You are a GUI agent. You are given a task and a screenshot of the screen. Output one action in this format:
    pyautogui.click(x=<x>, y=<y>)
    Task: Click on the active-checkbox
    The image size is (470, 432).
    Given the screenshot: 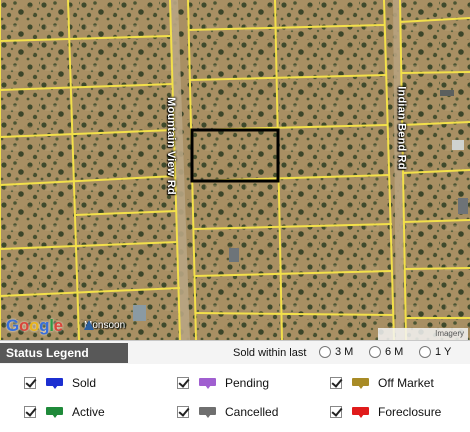 What is the action you would take?
    pyautogui.click(x=30, y=412)
    